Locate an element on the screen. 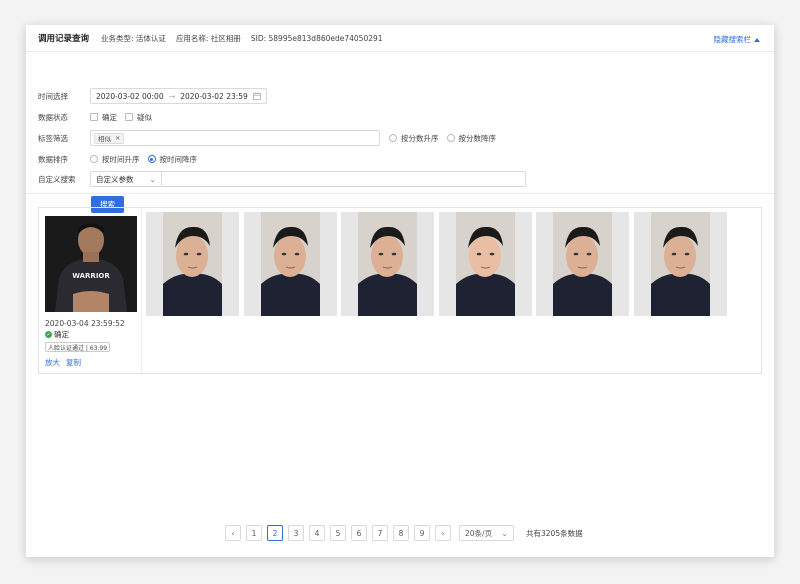  business-type: 业务类型: 活体认证 is located at coordinates (133, 38).